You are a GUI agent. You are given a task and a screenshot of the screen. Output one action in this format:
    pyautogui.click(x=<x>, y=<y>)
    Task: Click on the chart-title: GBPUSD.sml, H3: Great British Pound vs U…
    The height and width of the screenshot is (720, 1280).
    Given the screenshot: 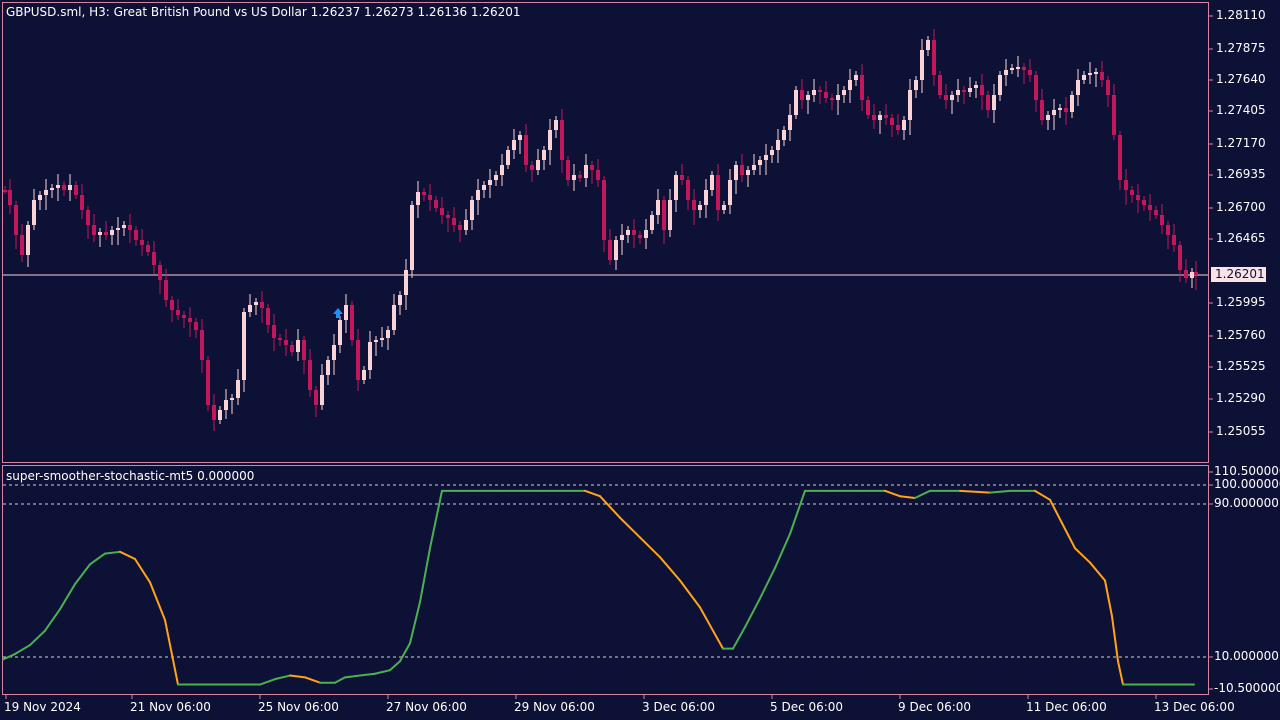 What is the action you would take?
    pyautogui.click(x=263, y=12)
    